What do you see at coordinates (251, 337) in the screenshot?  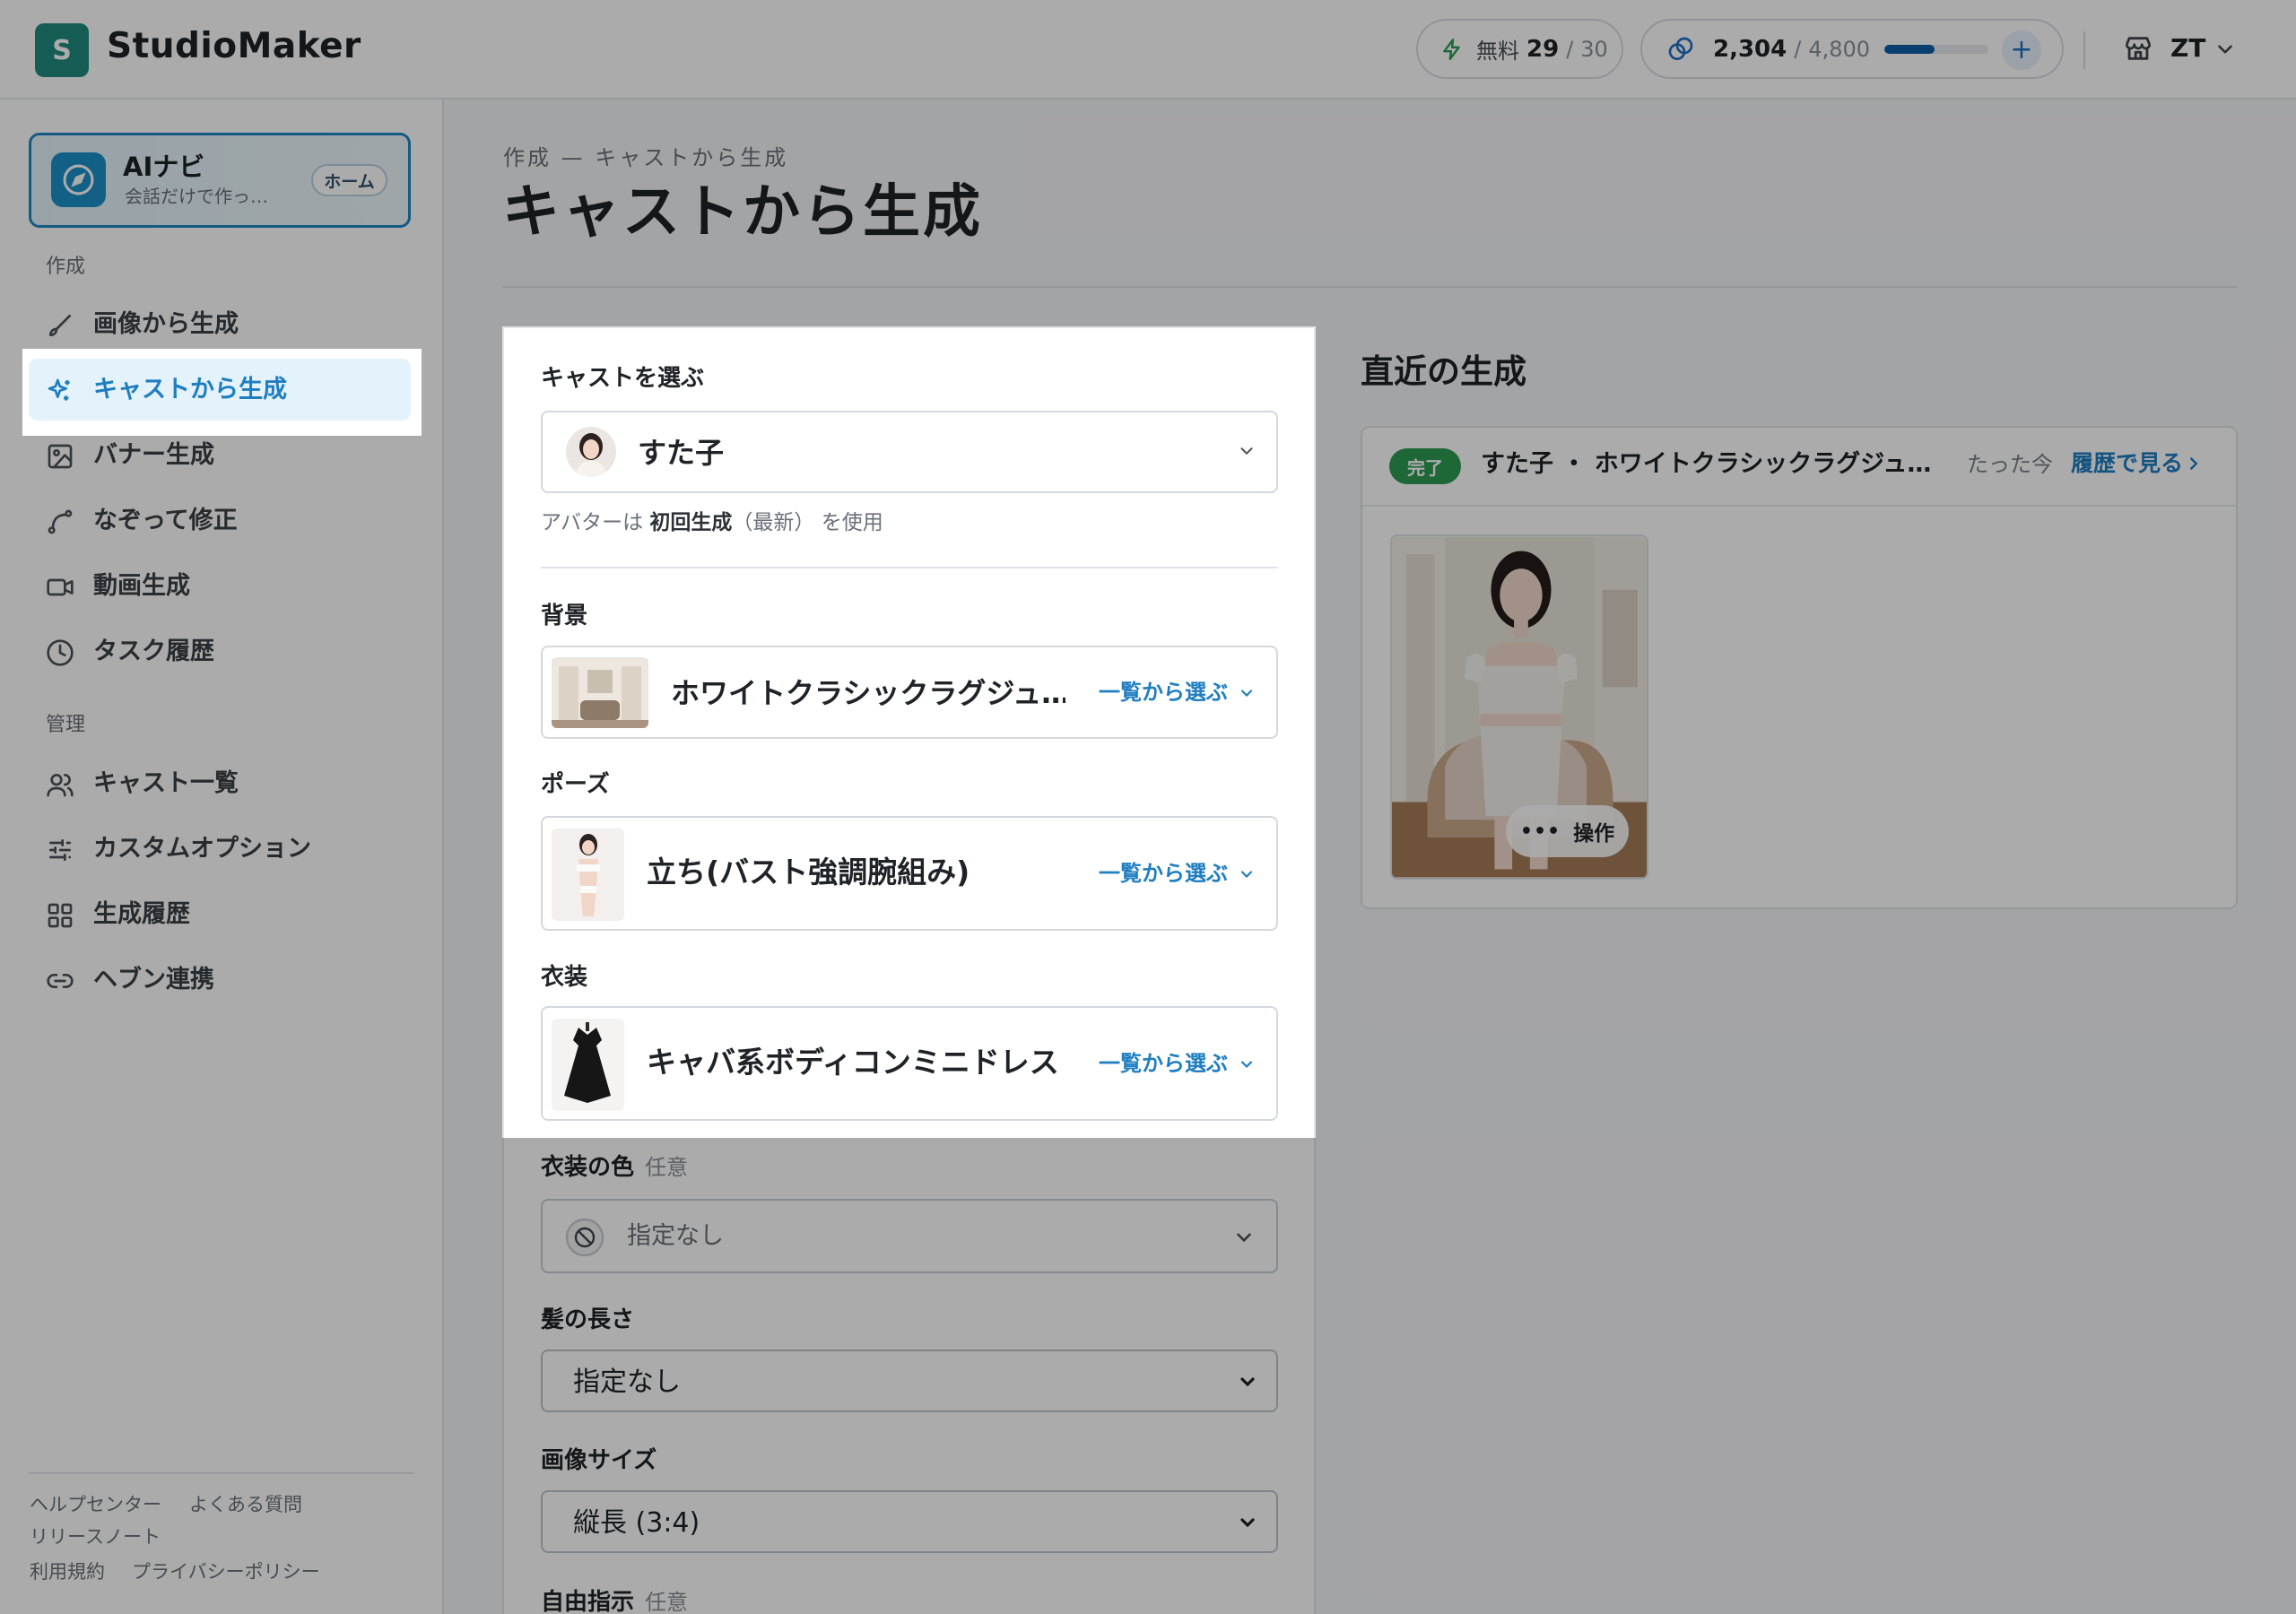 I see `overlay-left-a` at bounding box center [251, 337].